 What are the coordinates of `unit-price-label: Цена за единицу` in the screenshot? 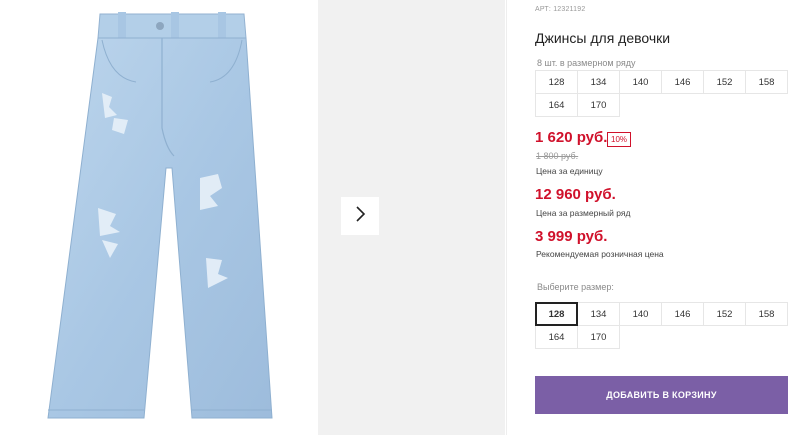 It's located at (569, 171).